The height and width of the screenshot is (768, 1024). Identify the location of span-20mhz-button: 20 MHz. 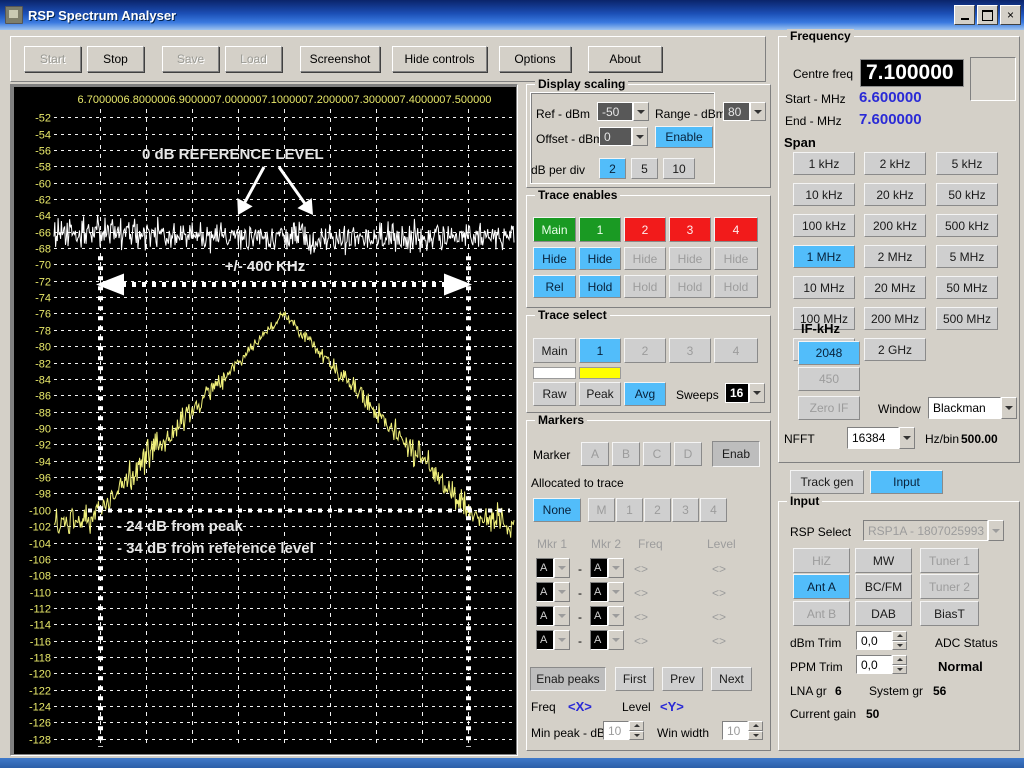
(895, 287).